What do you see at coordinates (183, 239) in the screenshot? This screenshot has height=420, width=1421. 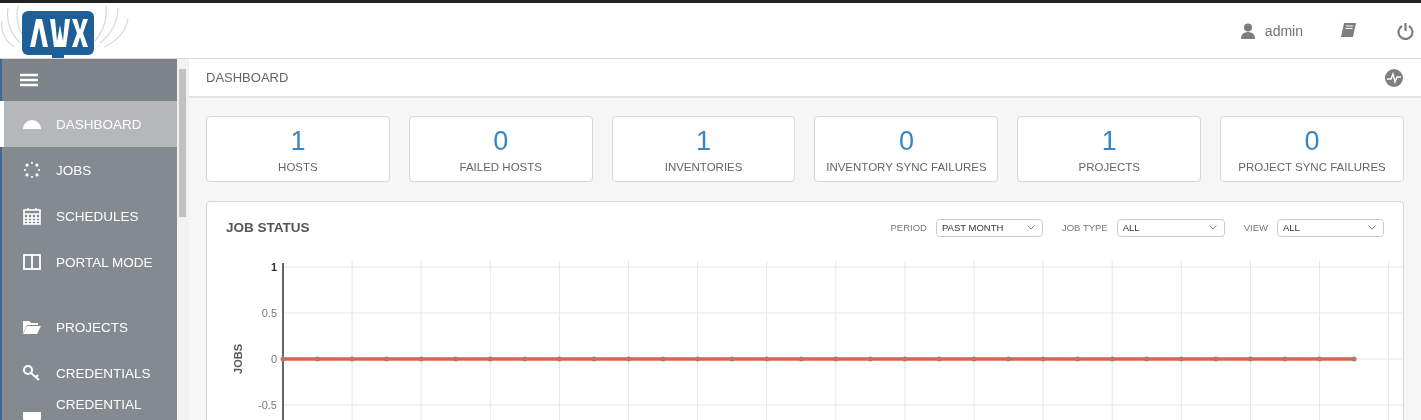 I see `scrollbar` at bounding box center [183, 239].